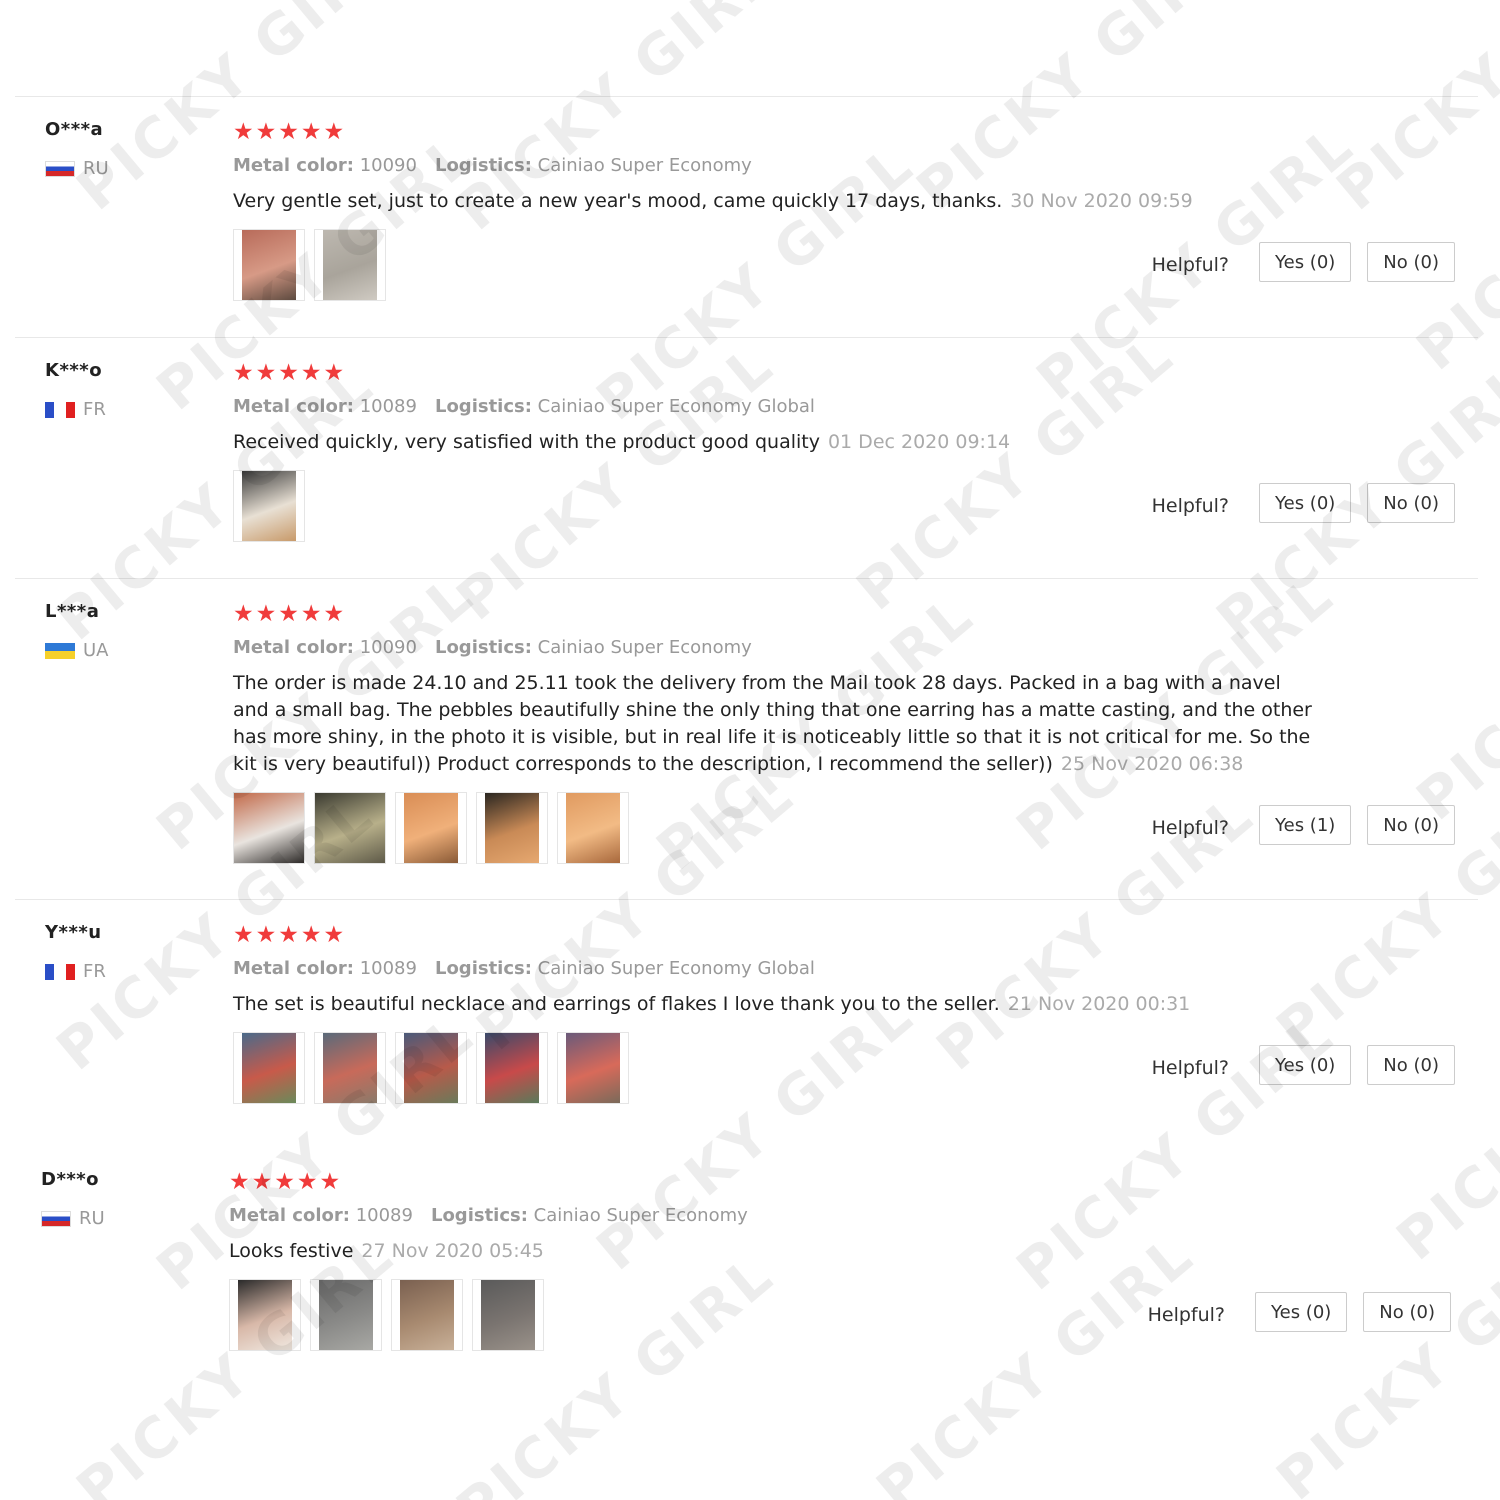 The width and height of the screenshot is (1500, 1500). Describe the element at coordinates (125, 952) in the screenshot. I see `reviewer-info: Y***u FR` at that location.